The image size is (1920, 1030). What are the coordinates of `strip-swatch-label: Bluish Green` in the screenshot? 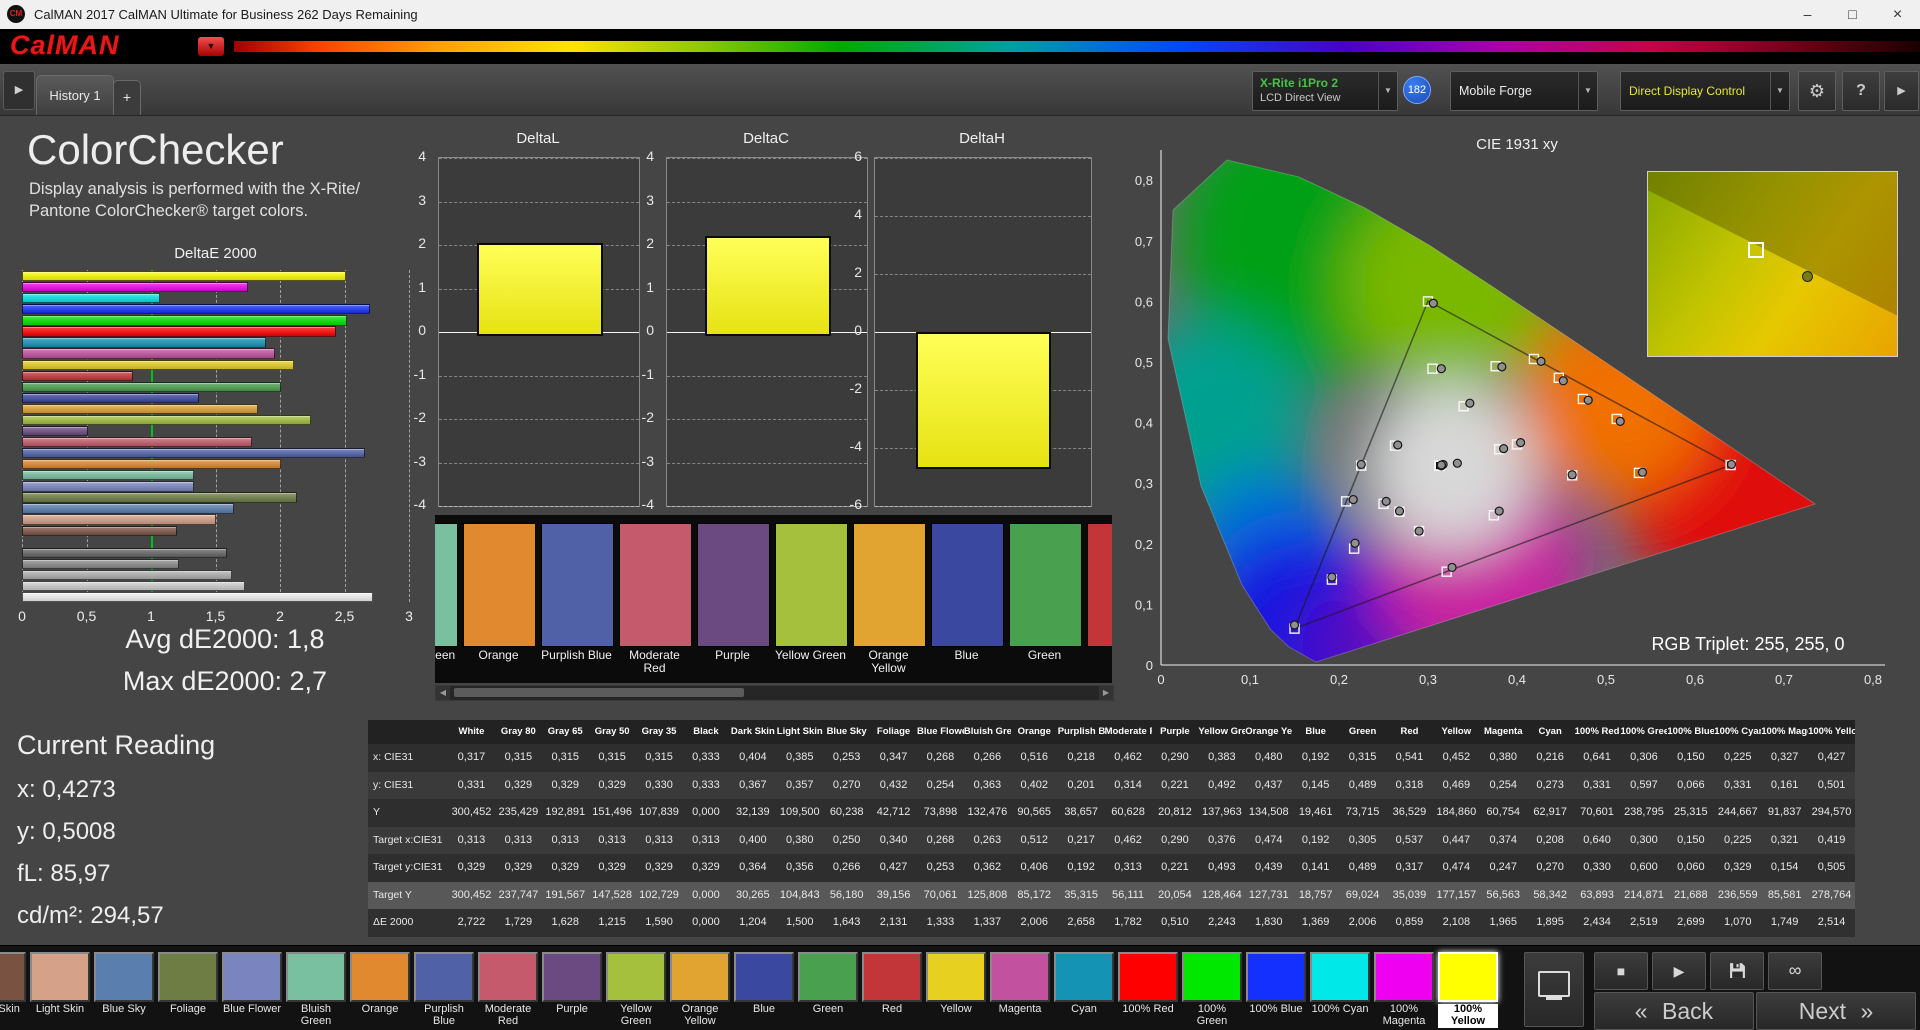 It's located at (445, 655).